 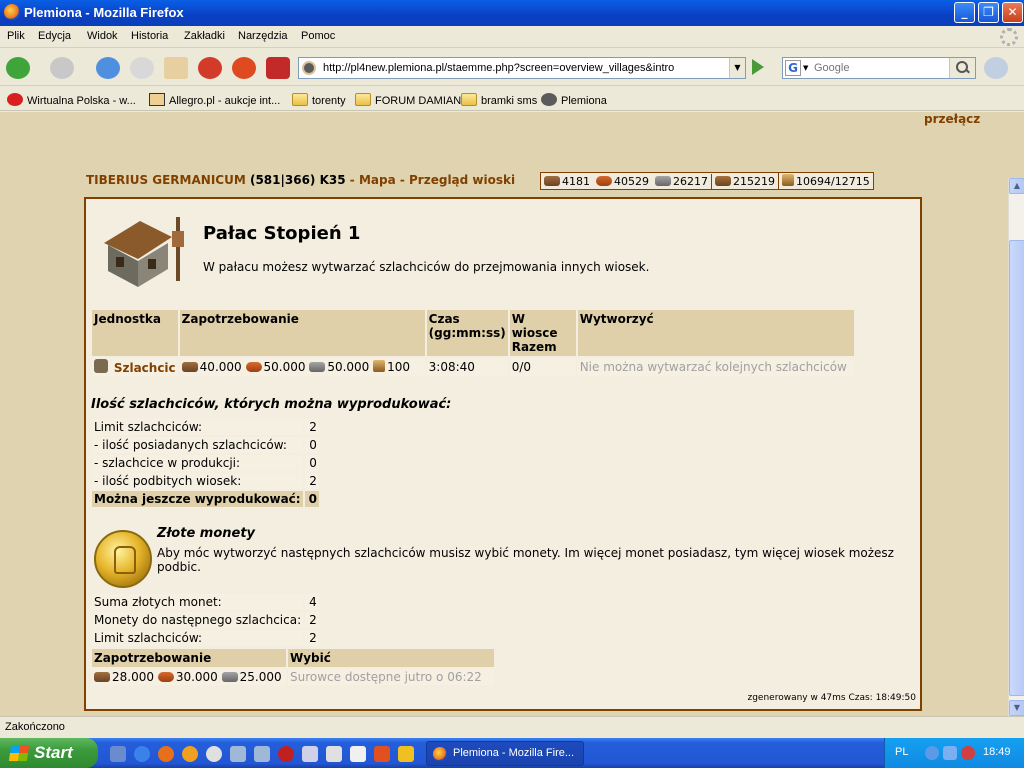 What do you see at coordinates (952, 119) in the screenshot?
I see `switch-link: przełącz` at bounding box center [952, 119].